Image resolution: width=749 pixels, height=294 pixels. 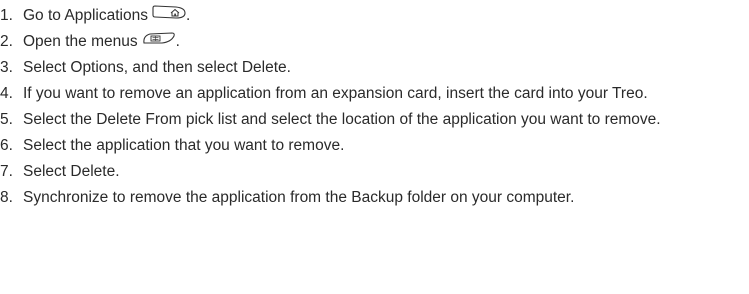 I want to click on step-text: Select Options, and then select Delete., so click(x=157, y=68).